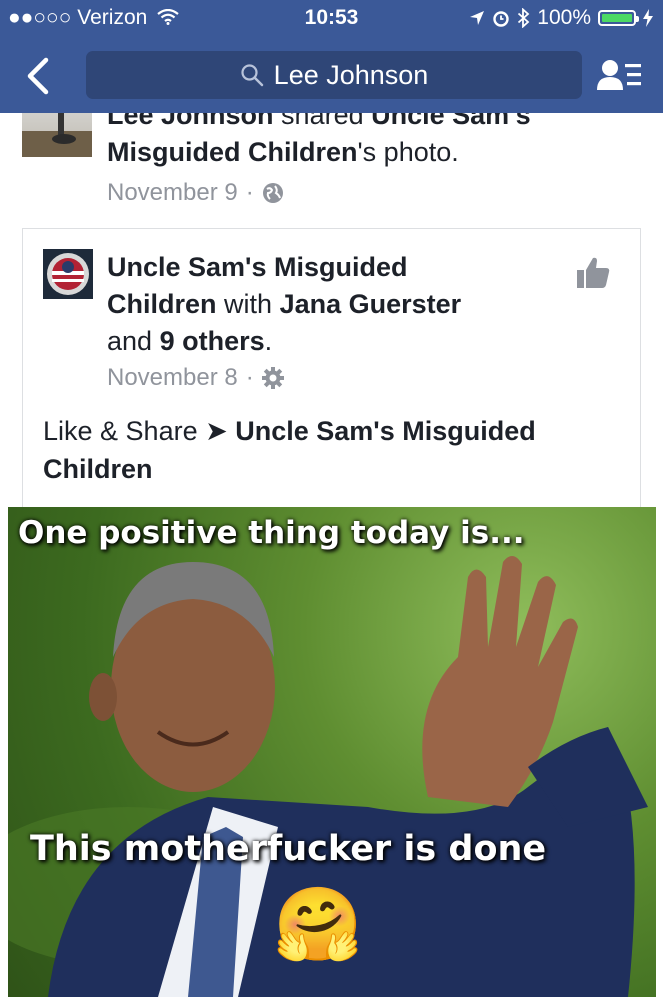 The height and width of the screenshot is (1000, 663). I want to click on friend-list-icon, so click(619, 75).